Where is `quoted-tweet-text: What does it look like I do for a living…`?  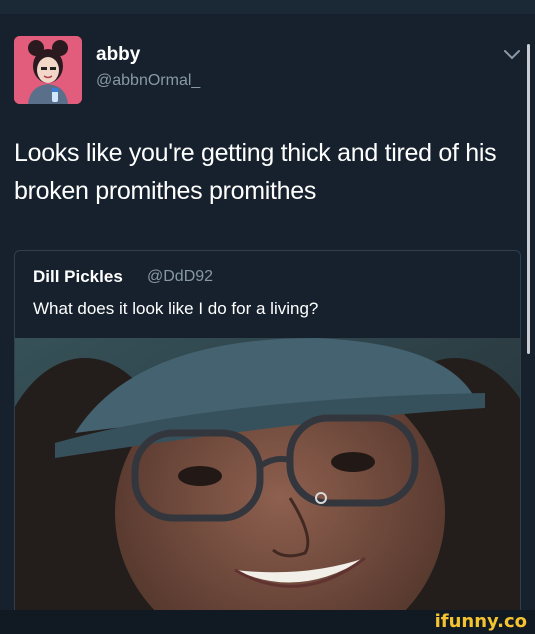
quoted-tweet-text: What does it look like I do for a living… is located at coordinates (176, 308).